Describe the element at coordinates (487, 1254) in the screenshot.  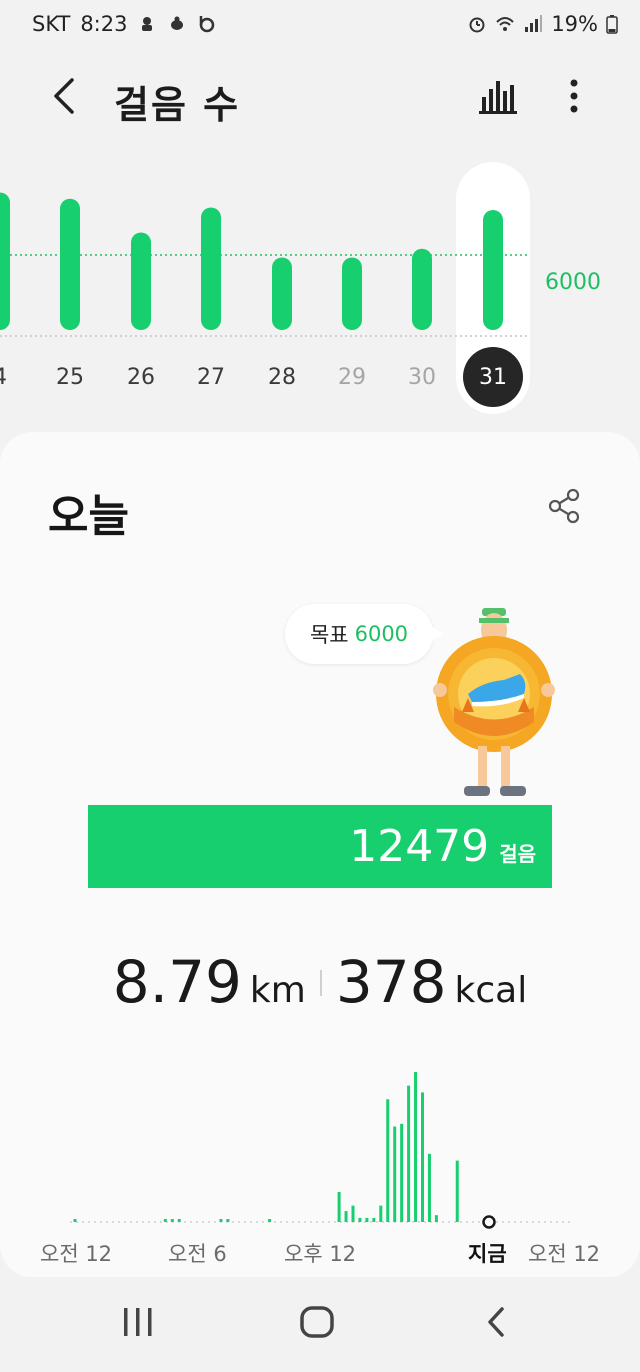
I see `hour-label-now: 지금` at that location.